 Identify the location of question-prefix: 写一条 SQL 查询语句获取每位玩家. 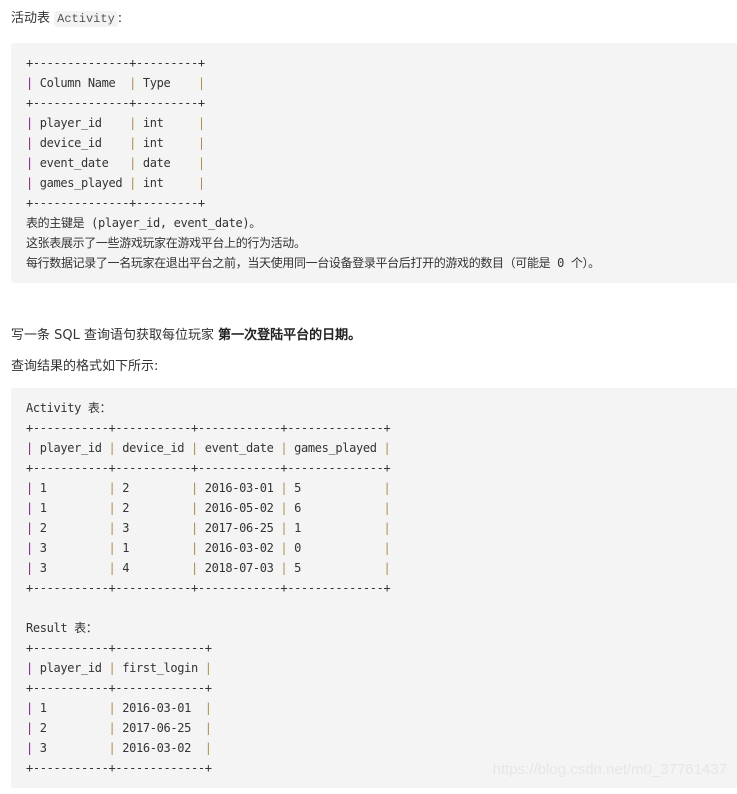
(115, 335).